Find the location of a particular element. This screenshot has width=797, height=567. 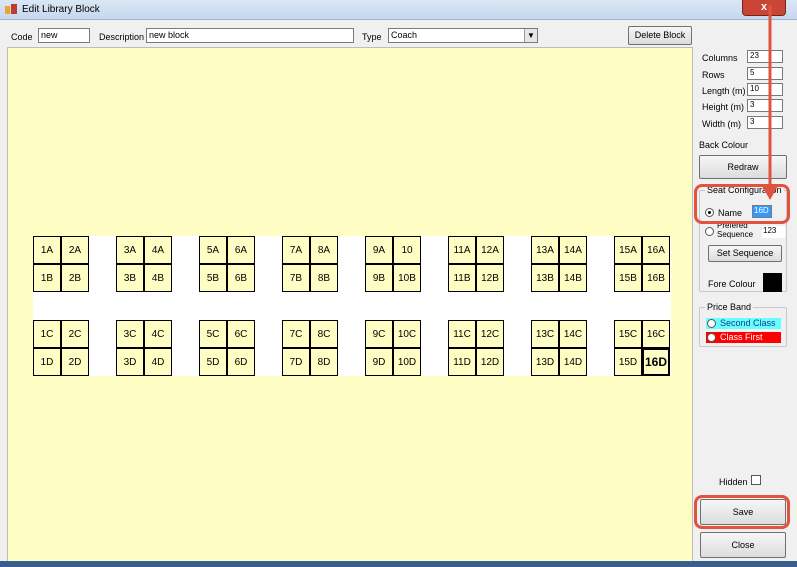

seat-1D: 1D is located at coordinates (47, 362).